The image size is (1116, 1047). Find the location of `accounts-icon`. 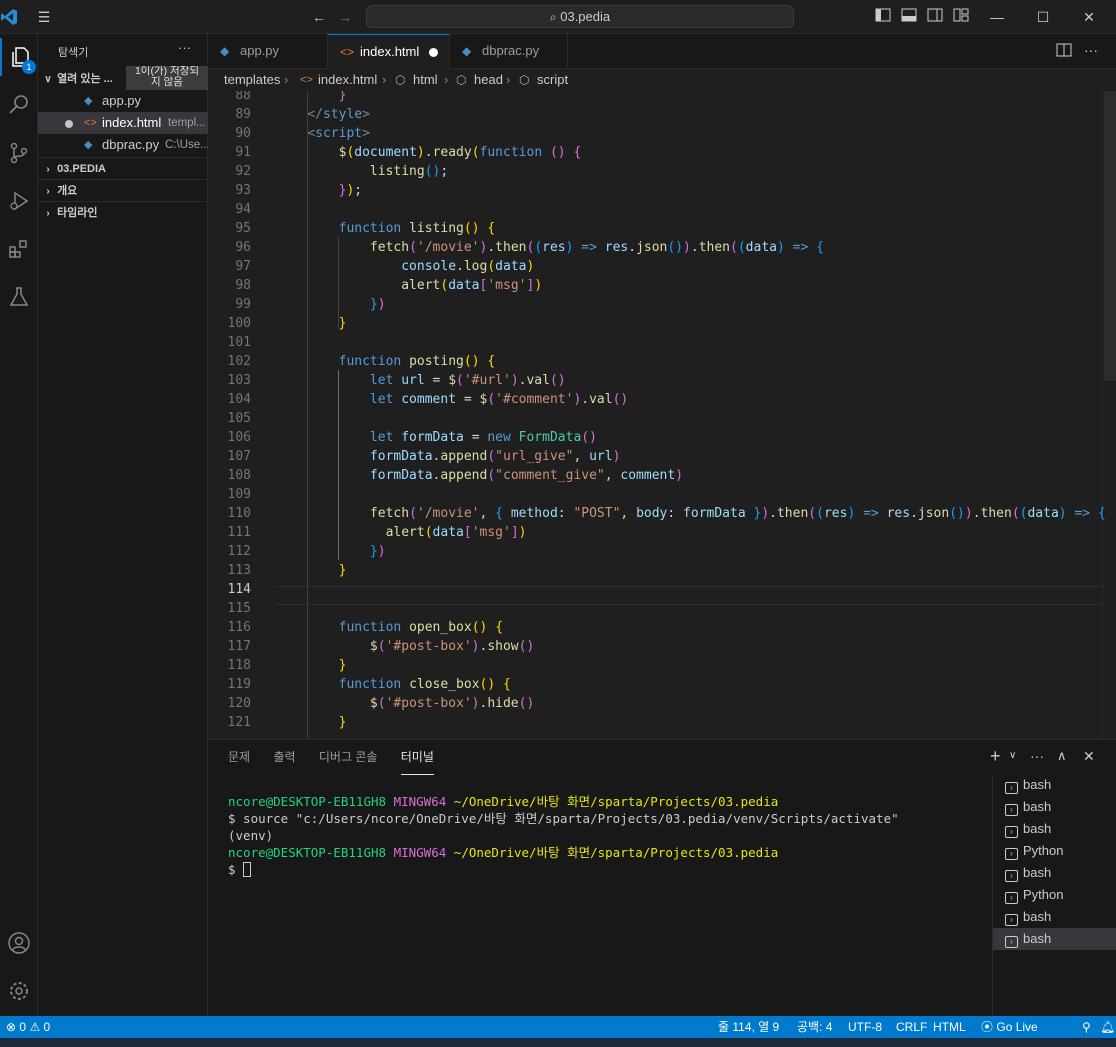

accounts-icon is located at coordinates (19, 943).